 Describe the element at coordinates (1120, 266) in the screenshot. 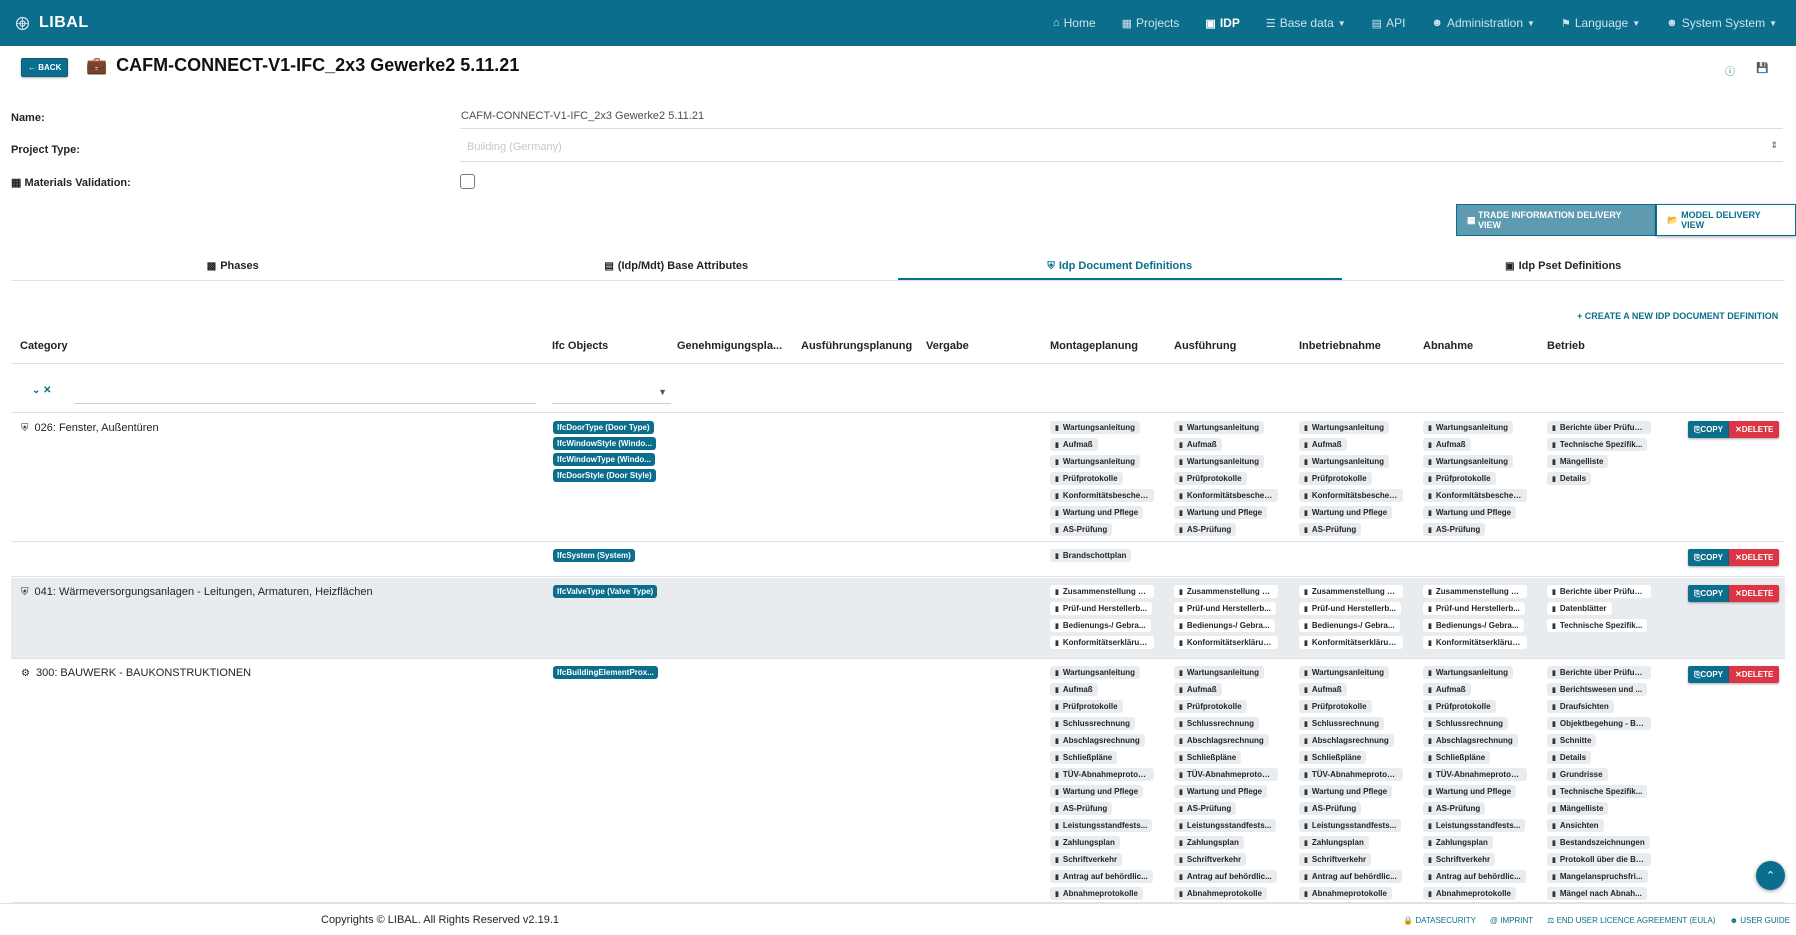

I see `tab-doc-definitions: ⛨ Idp Document Definitions` at that location.